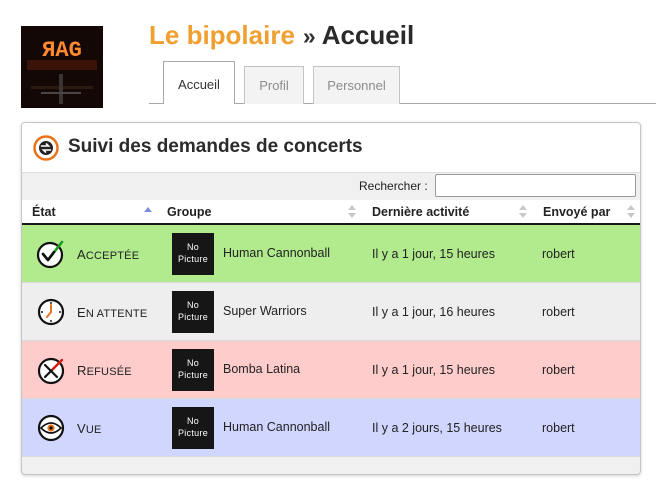 This screenshot has width=656, height=500. I want to click on logo-text: ЯAG, so click(62, 50).